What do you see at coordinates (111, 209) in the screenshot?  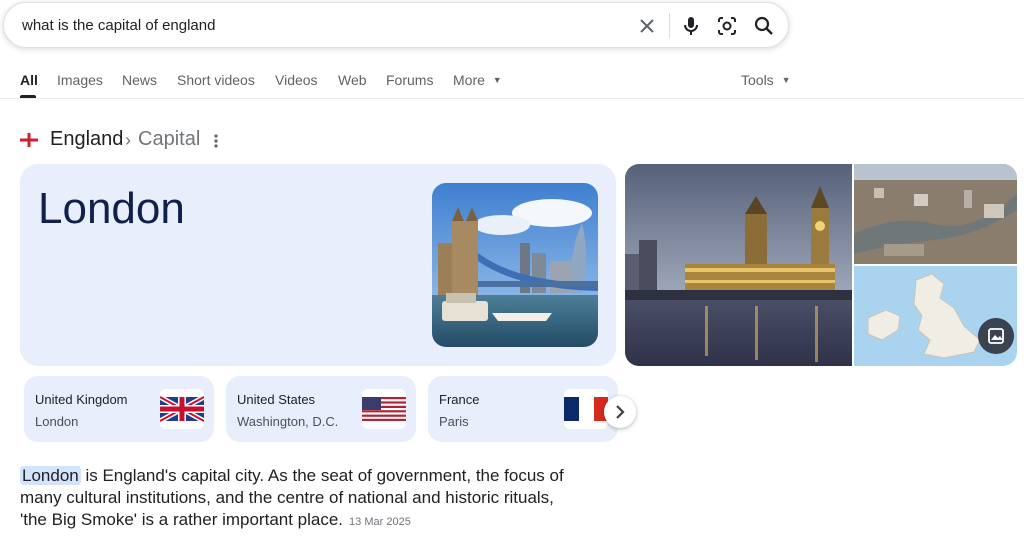 I see `answer-title: London` at bounding box center [111, 209].